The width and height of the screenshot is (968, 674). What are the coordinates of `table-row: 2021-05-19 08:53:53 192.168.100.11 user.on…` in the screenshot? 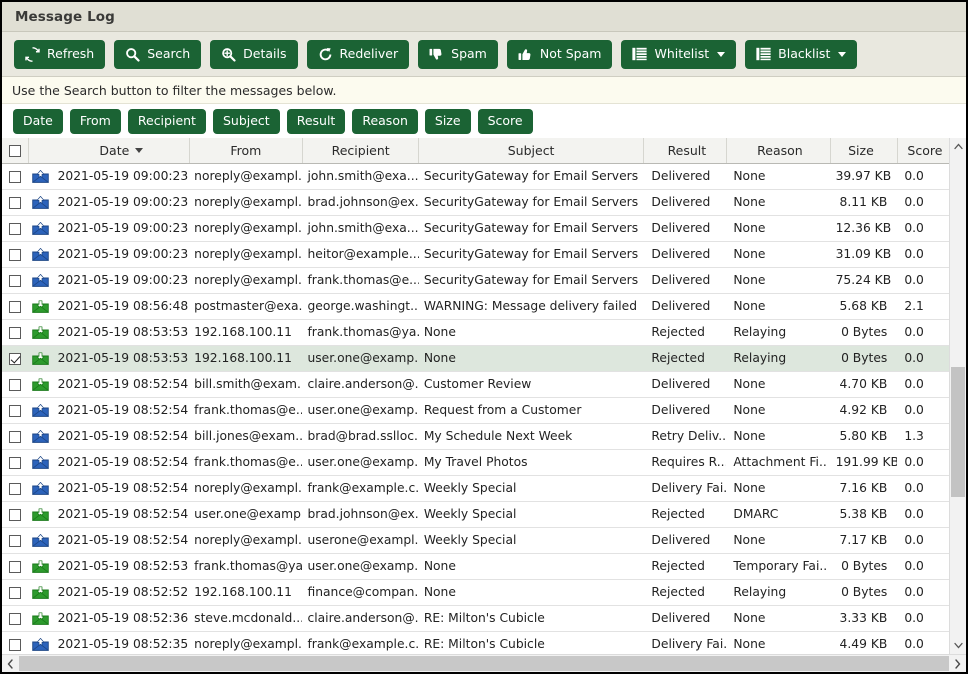 It's located at (475, 358).